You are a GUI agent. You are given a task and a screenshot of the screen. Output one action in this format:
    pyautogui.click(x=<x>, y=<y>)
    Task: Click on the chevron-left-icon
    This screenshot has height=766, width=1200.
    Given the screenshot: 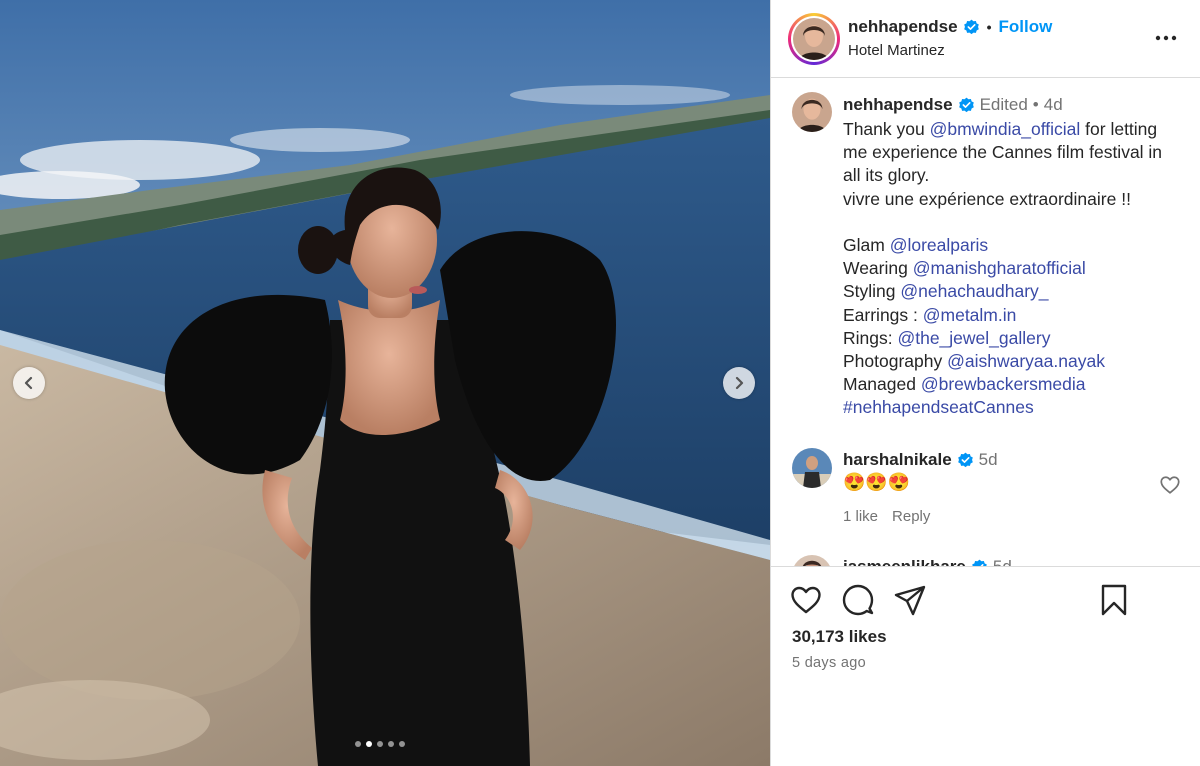 What is the action you would take?
    pyautogui.click(x=28, y=383)
    